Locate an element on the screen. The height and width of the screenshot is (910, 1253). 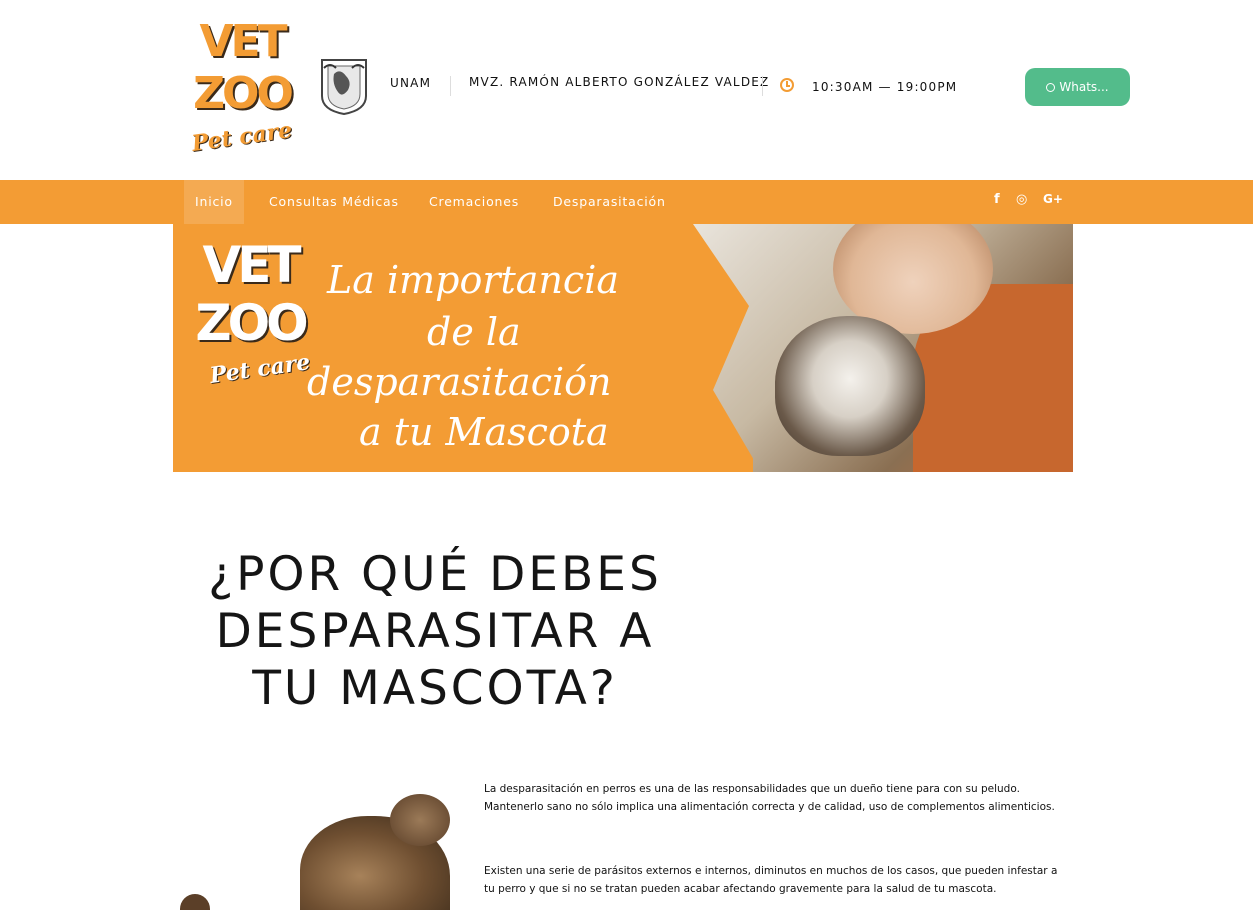
vetzoo-logo: VET ZOO Pet care is located at coordinates (242, 87).